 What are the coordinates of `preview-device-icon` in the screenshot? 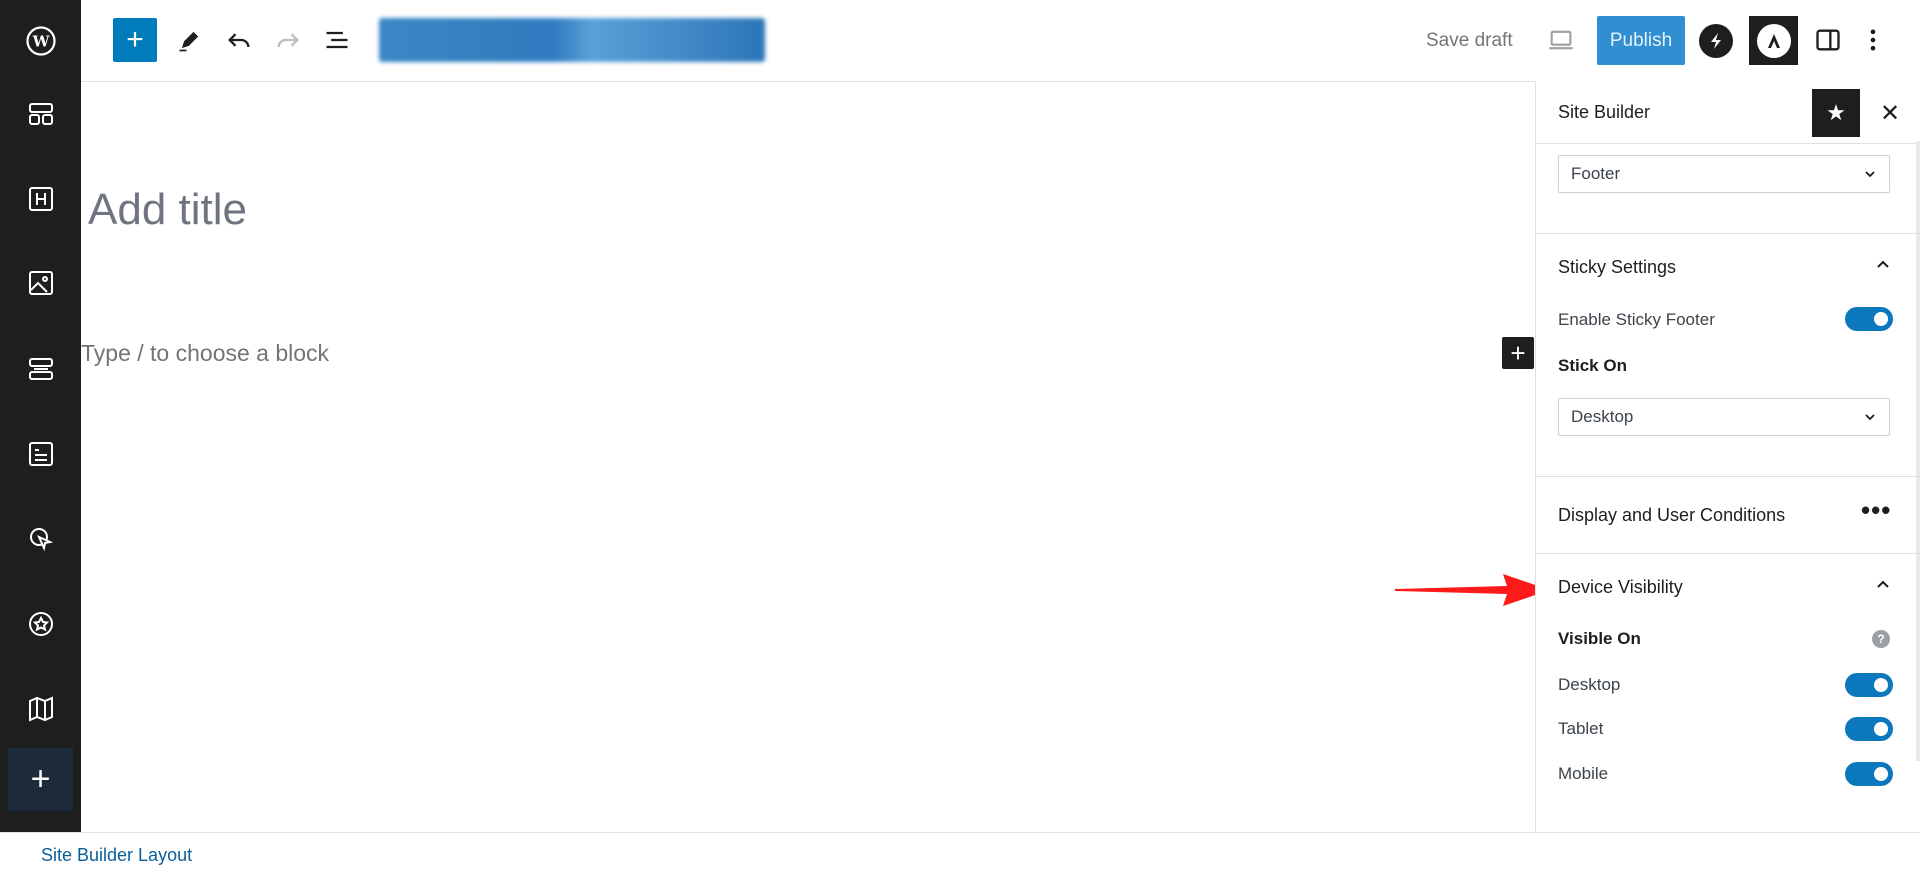 It's located at (1561, 40).